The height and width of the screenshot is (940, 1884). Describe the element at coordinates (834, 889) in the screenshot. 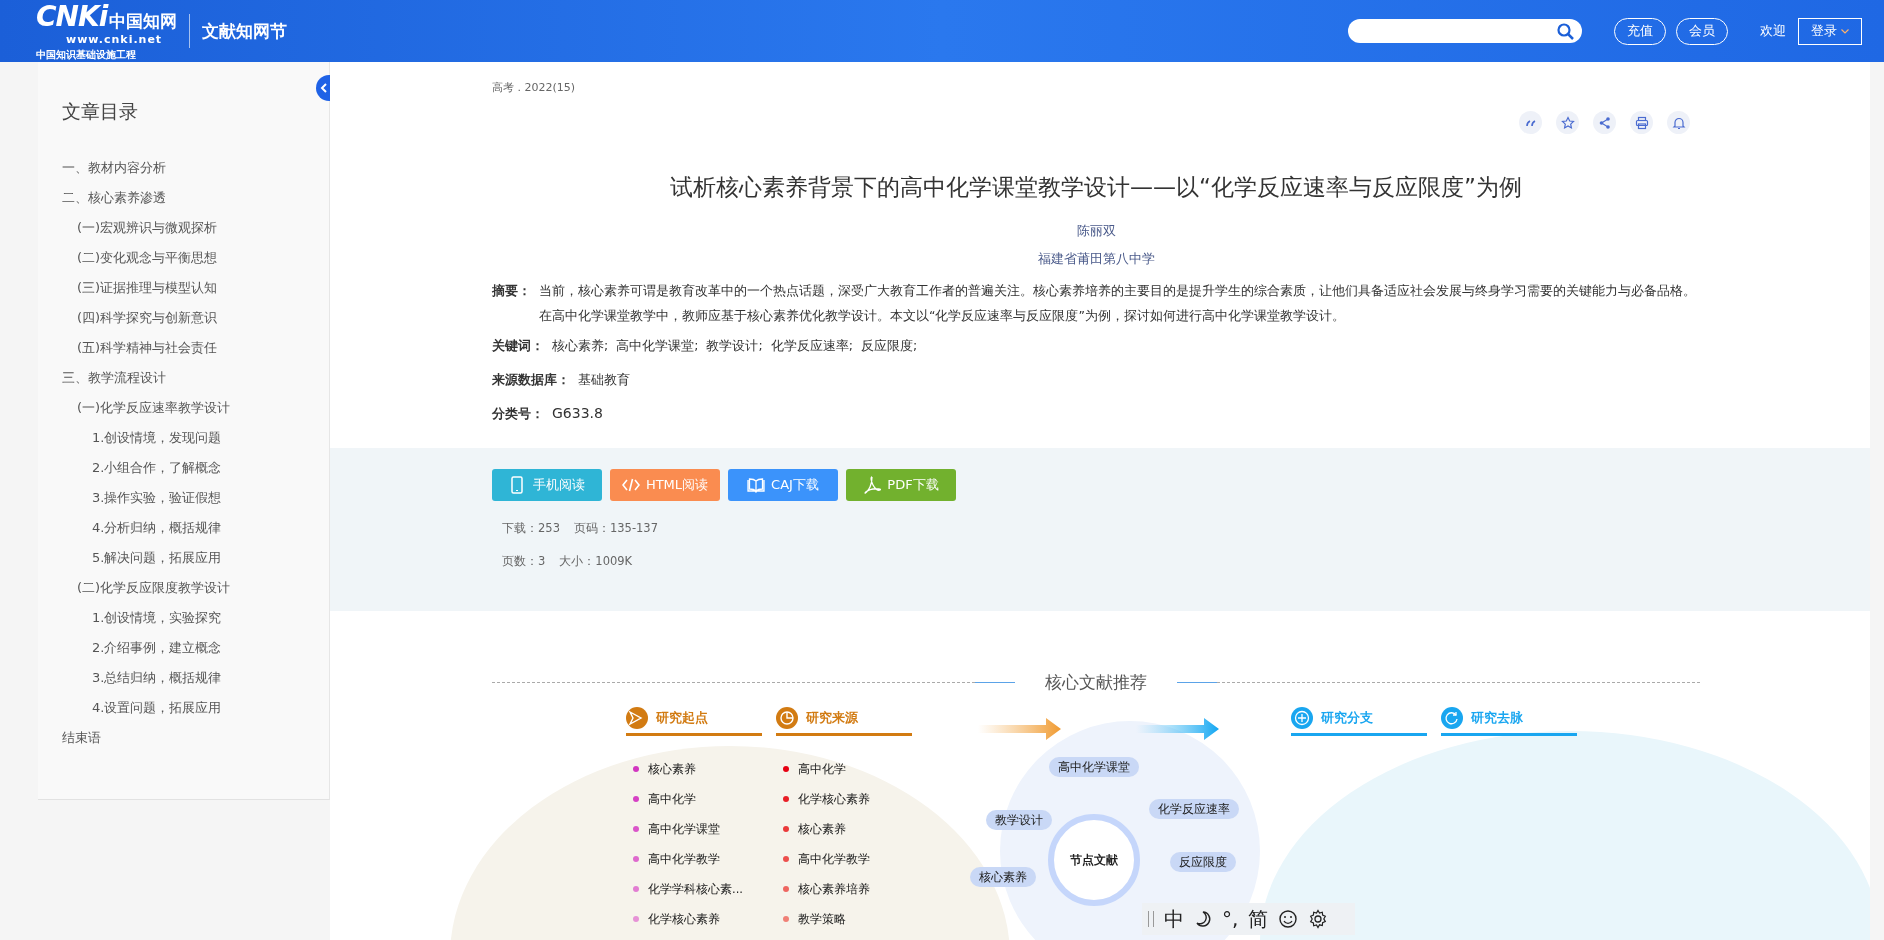

I see `topic-link: 核心素养培养` at that location.